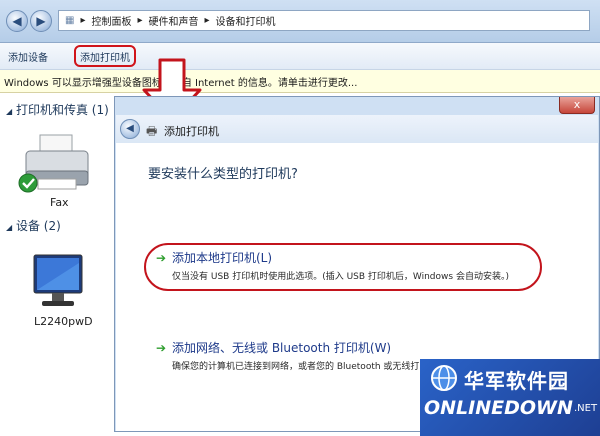  Describe the element at coordinates (191, 131) in the screenshot. I see `dialog-title: 添加打印机` at that location.